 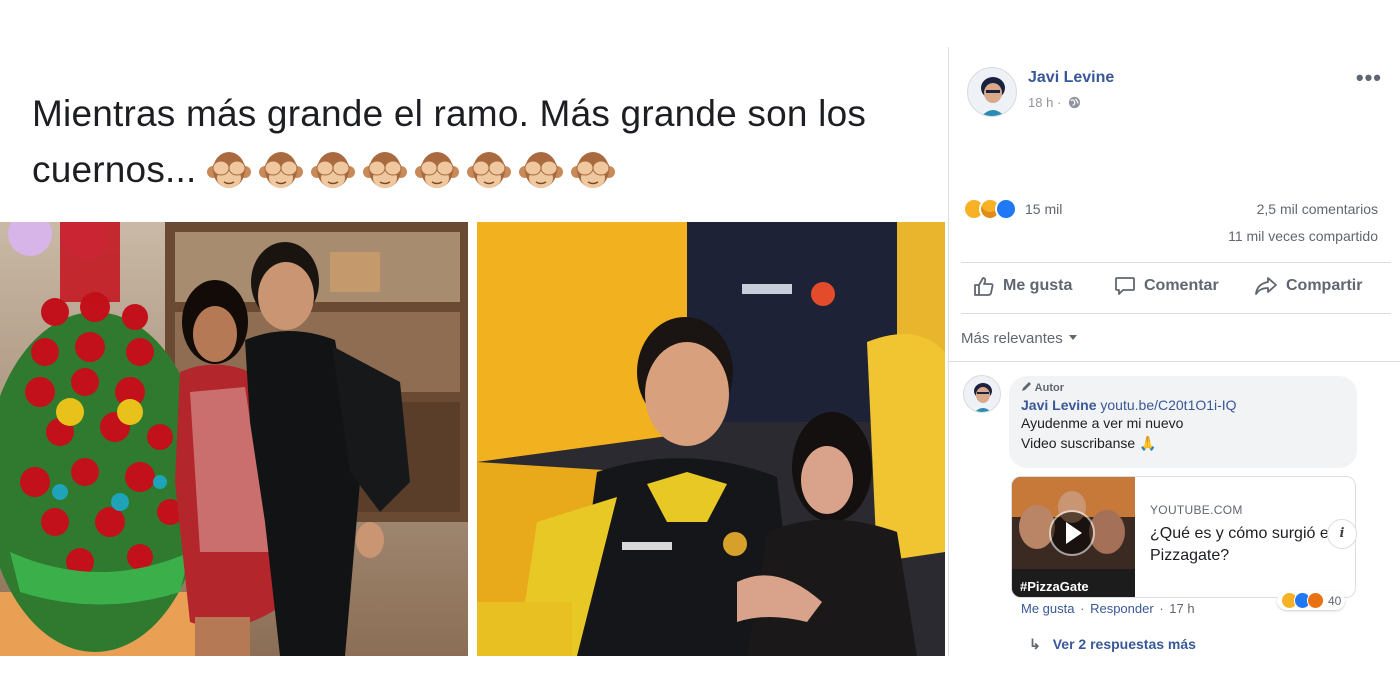 I want to click on emoji-row, so click(x=414, y=172).